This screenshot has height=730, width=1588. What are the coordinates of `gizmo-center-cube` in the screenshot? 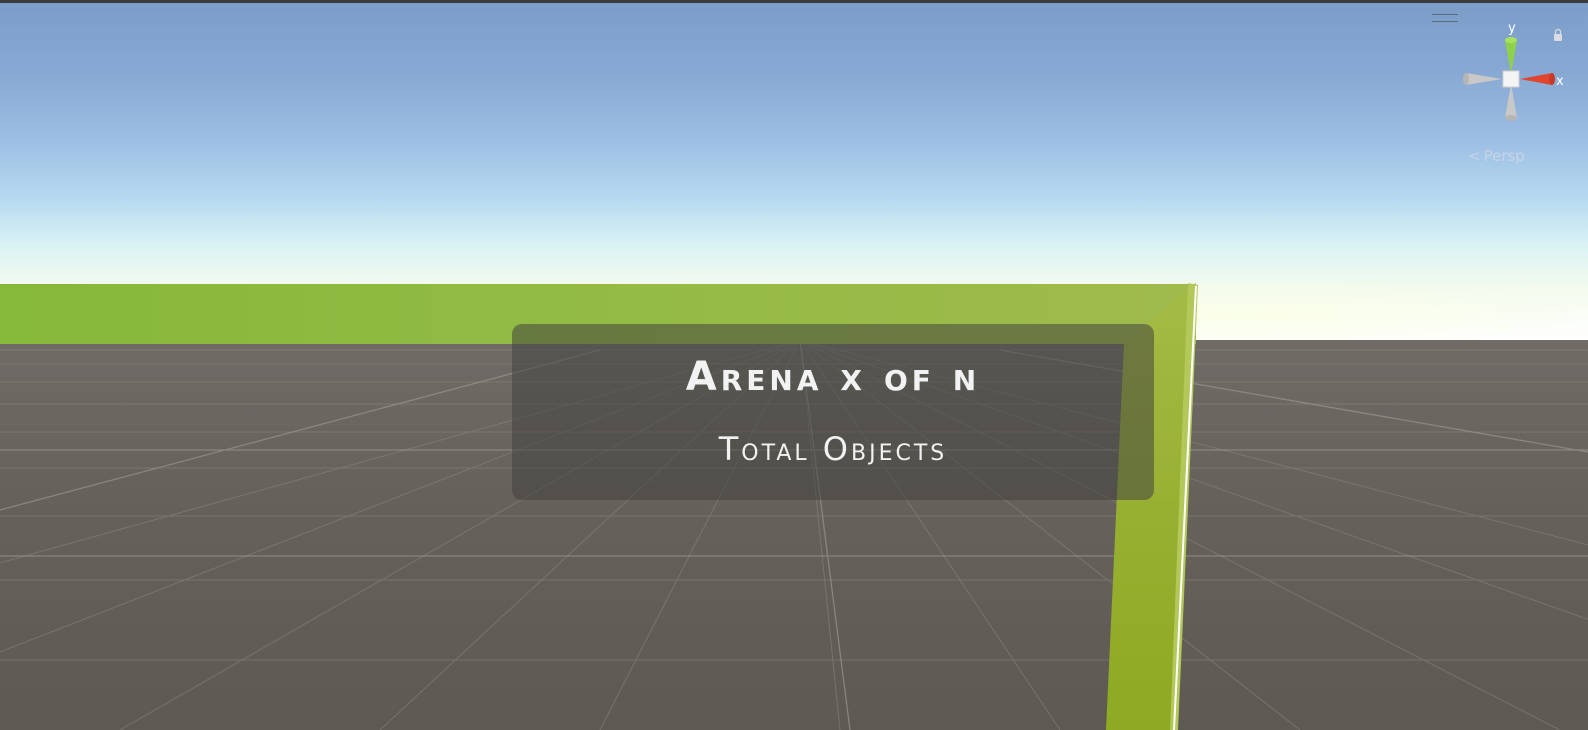 It's located at (1511, 79).